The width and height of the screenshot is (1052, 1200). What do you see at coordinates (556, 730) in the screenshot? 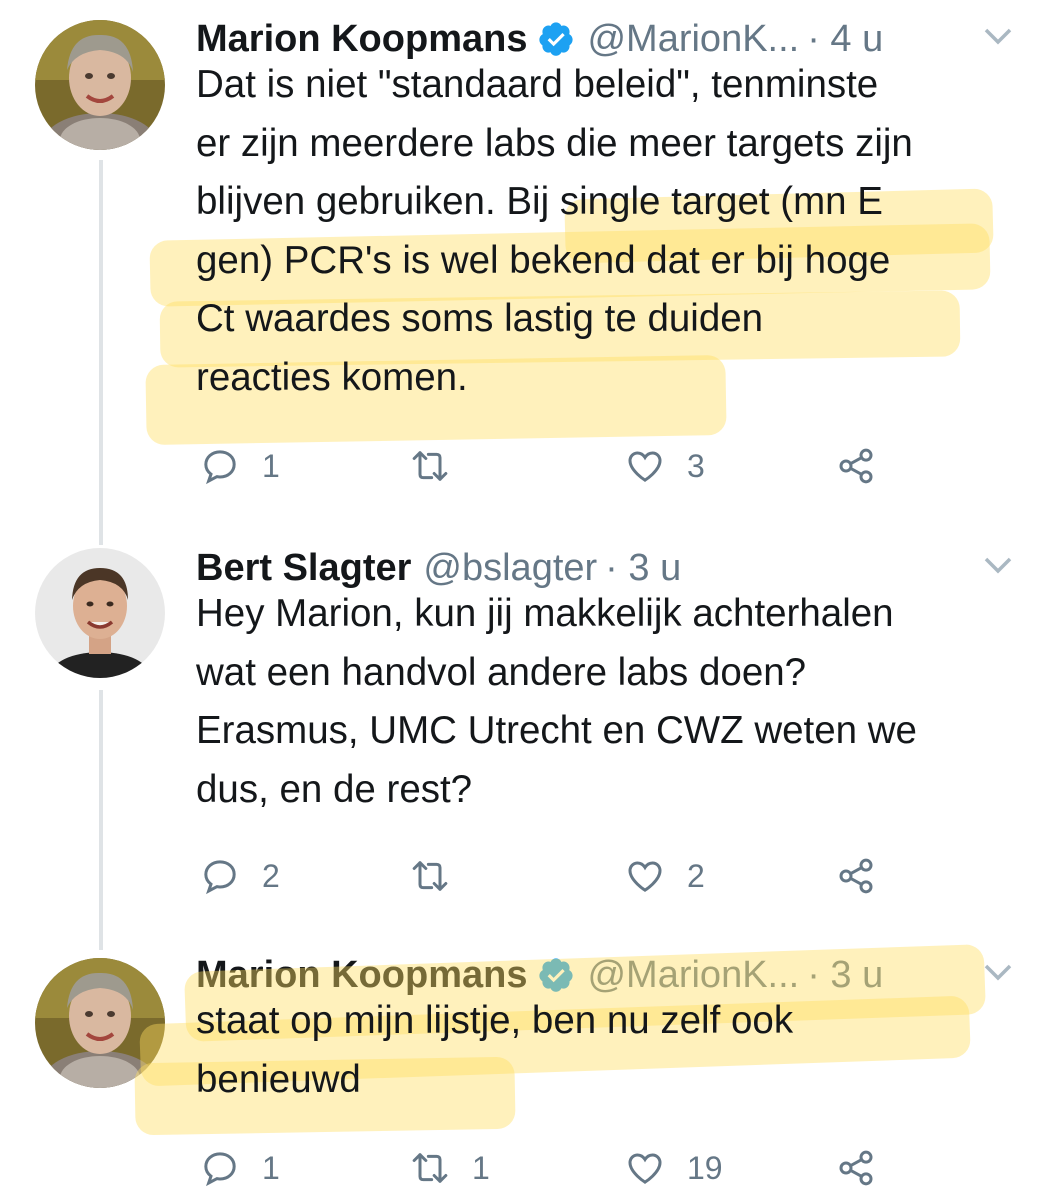
I see `tweet-text-line: Erasmus, UMC Utrecht en CWZ weten we` at bounding box center [556, 730].